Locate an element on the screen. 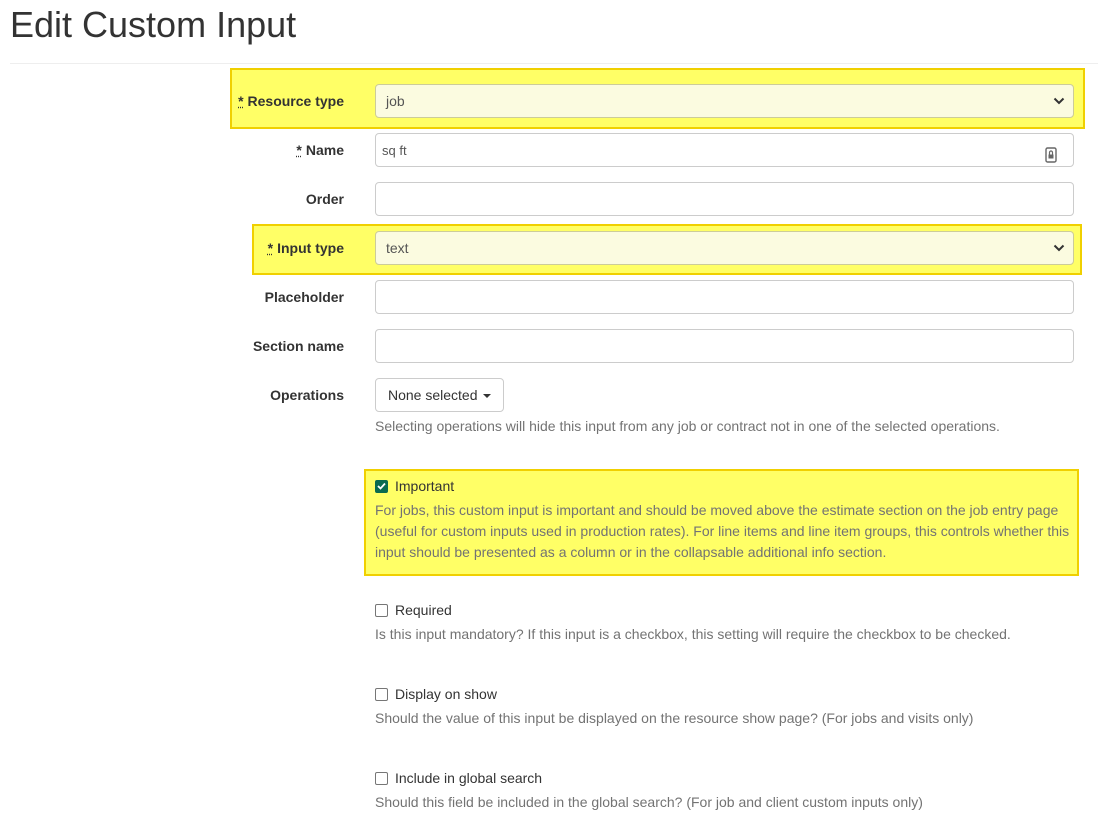 The image size is (1098, 831). resource-type-value: job is located at coordinates (395, 101).